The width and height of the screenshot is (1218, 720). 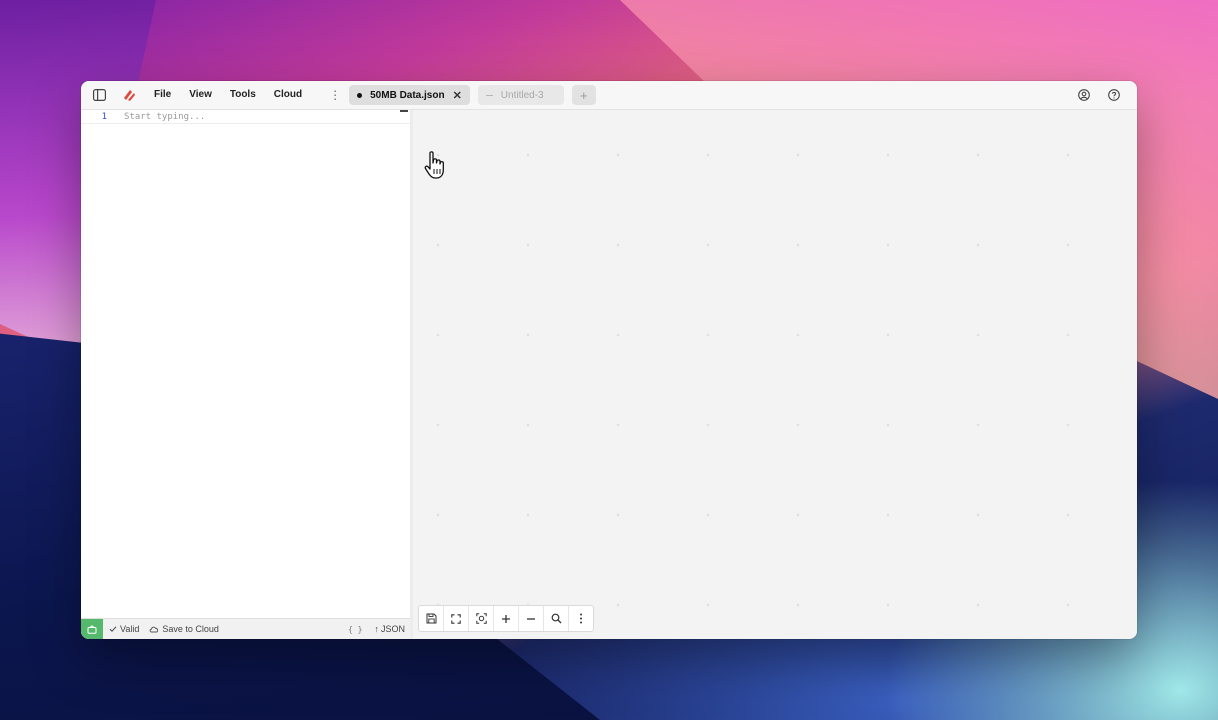 I want to click on focus-icon, so click(x=481, y=618).